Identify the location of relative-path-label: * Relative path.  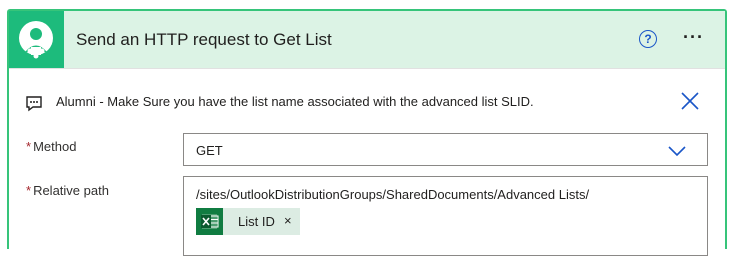
(67, 190).